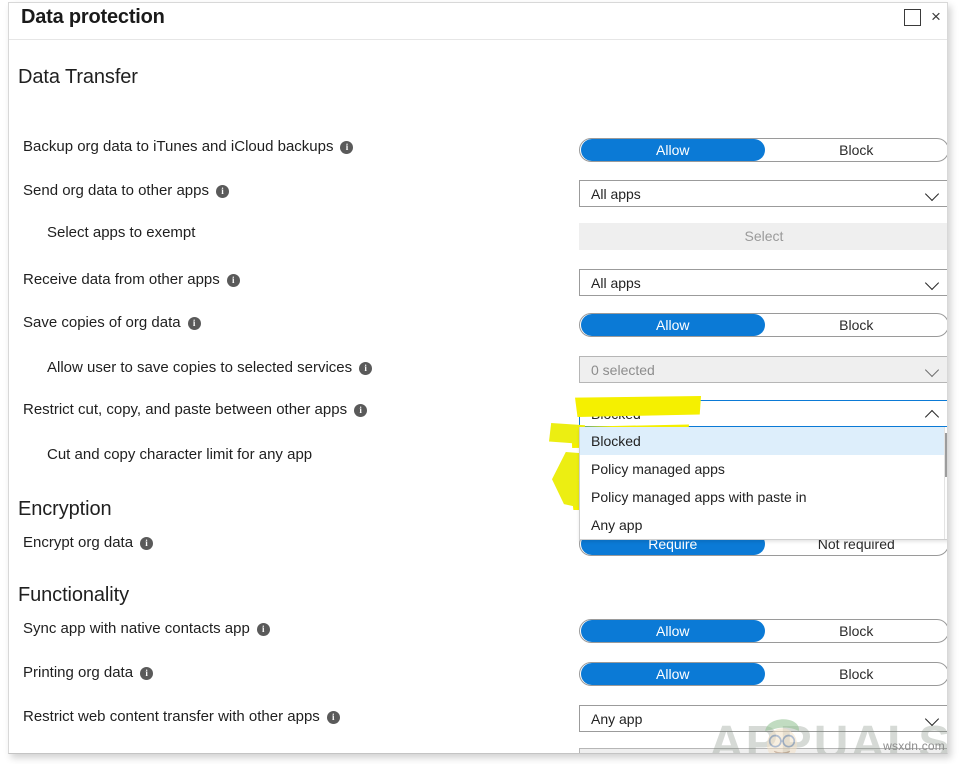 Image resolution: width=959 pixels, height=764 pixels. What do you see at coordinates (121, 279) in the screenshot?
I see `row-label-text: Receive data from other apps` at bounding box center [121, 279].